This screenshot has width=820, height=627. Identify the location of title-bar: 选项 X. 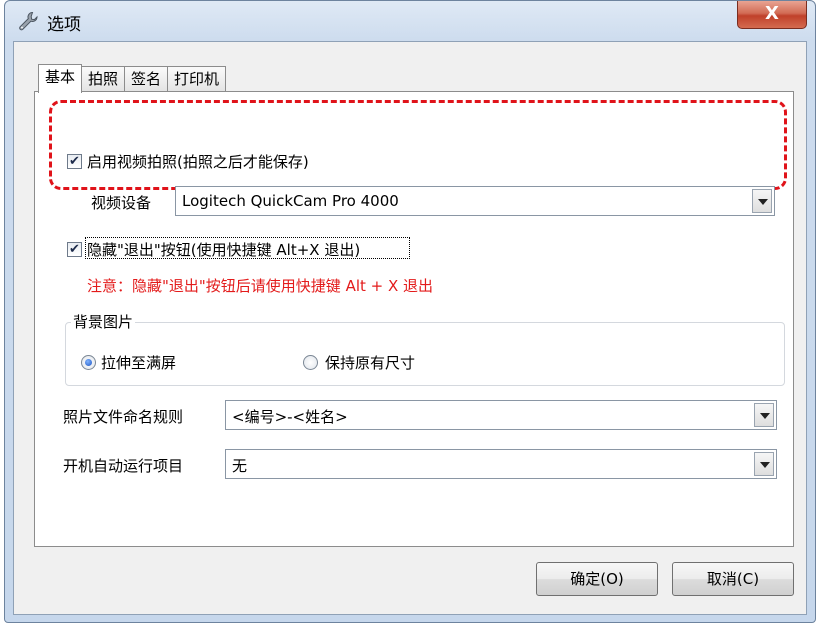
(410, 21).